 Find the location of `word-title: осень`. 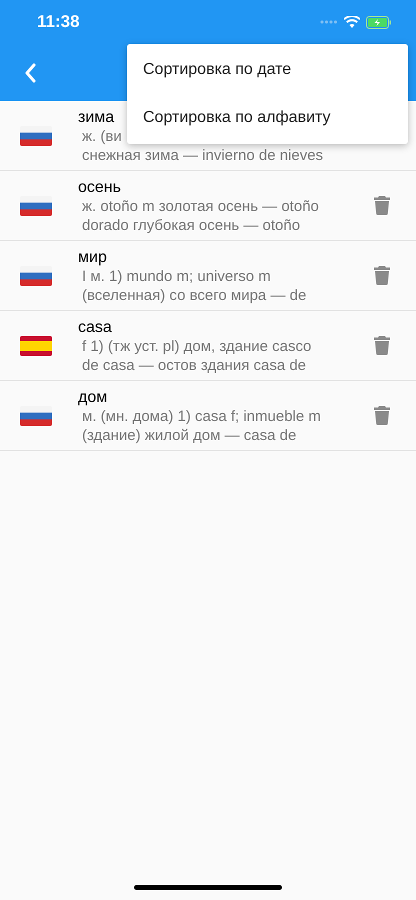

word-title: осень is located at coordinates (99, 187).